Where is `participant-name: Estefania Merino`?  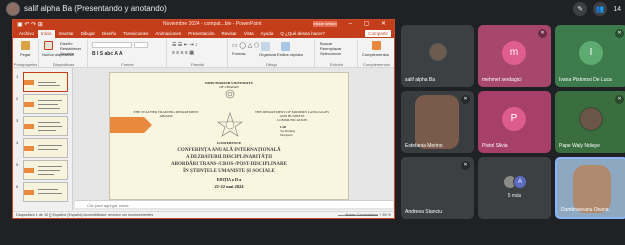 participant-name: Estefania Merino is located at coordinates (424, 146).